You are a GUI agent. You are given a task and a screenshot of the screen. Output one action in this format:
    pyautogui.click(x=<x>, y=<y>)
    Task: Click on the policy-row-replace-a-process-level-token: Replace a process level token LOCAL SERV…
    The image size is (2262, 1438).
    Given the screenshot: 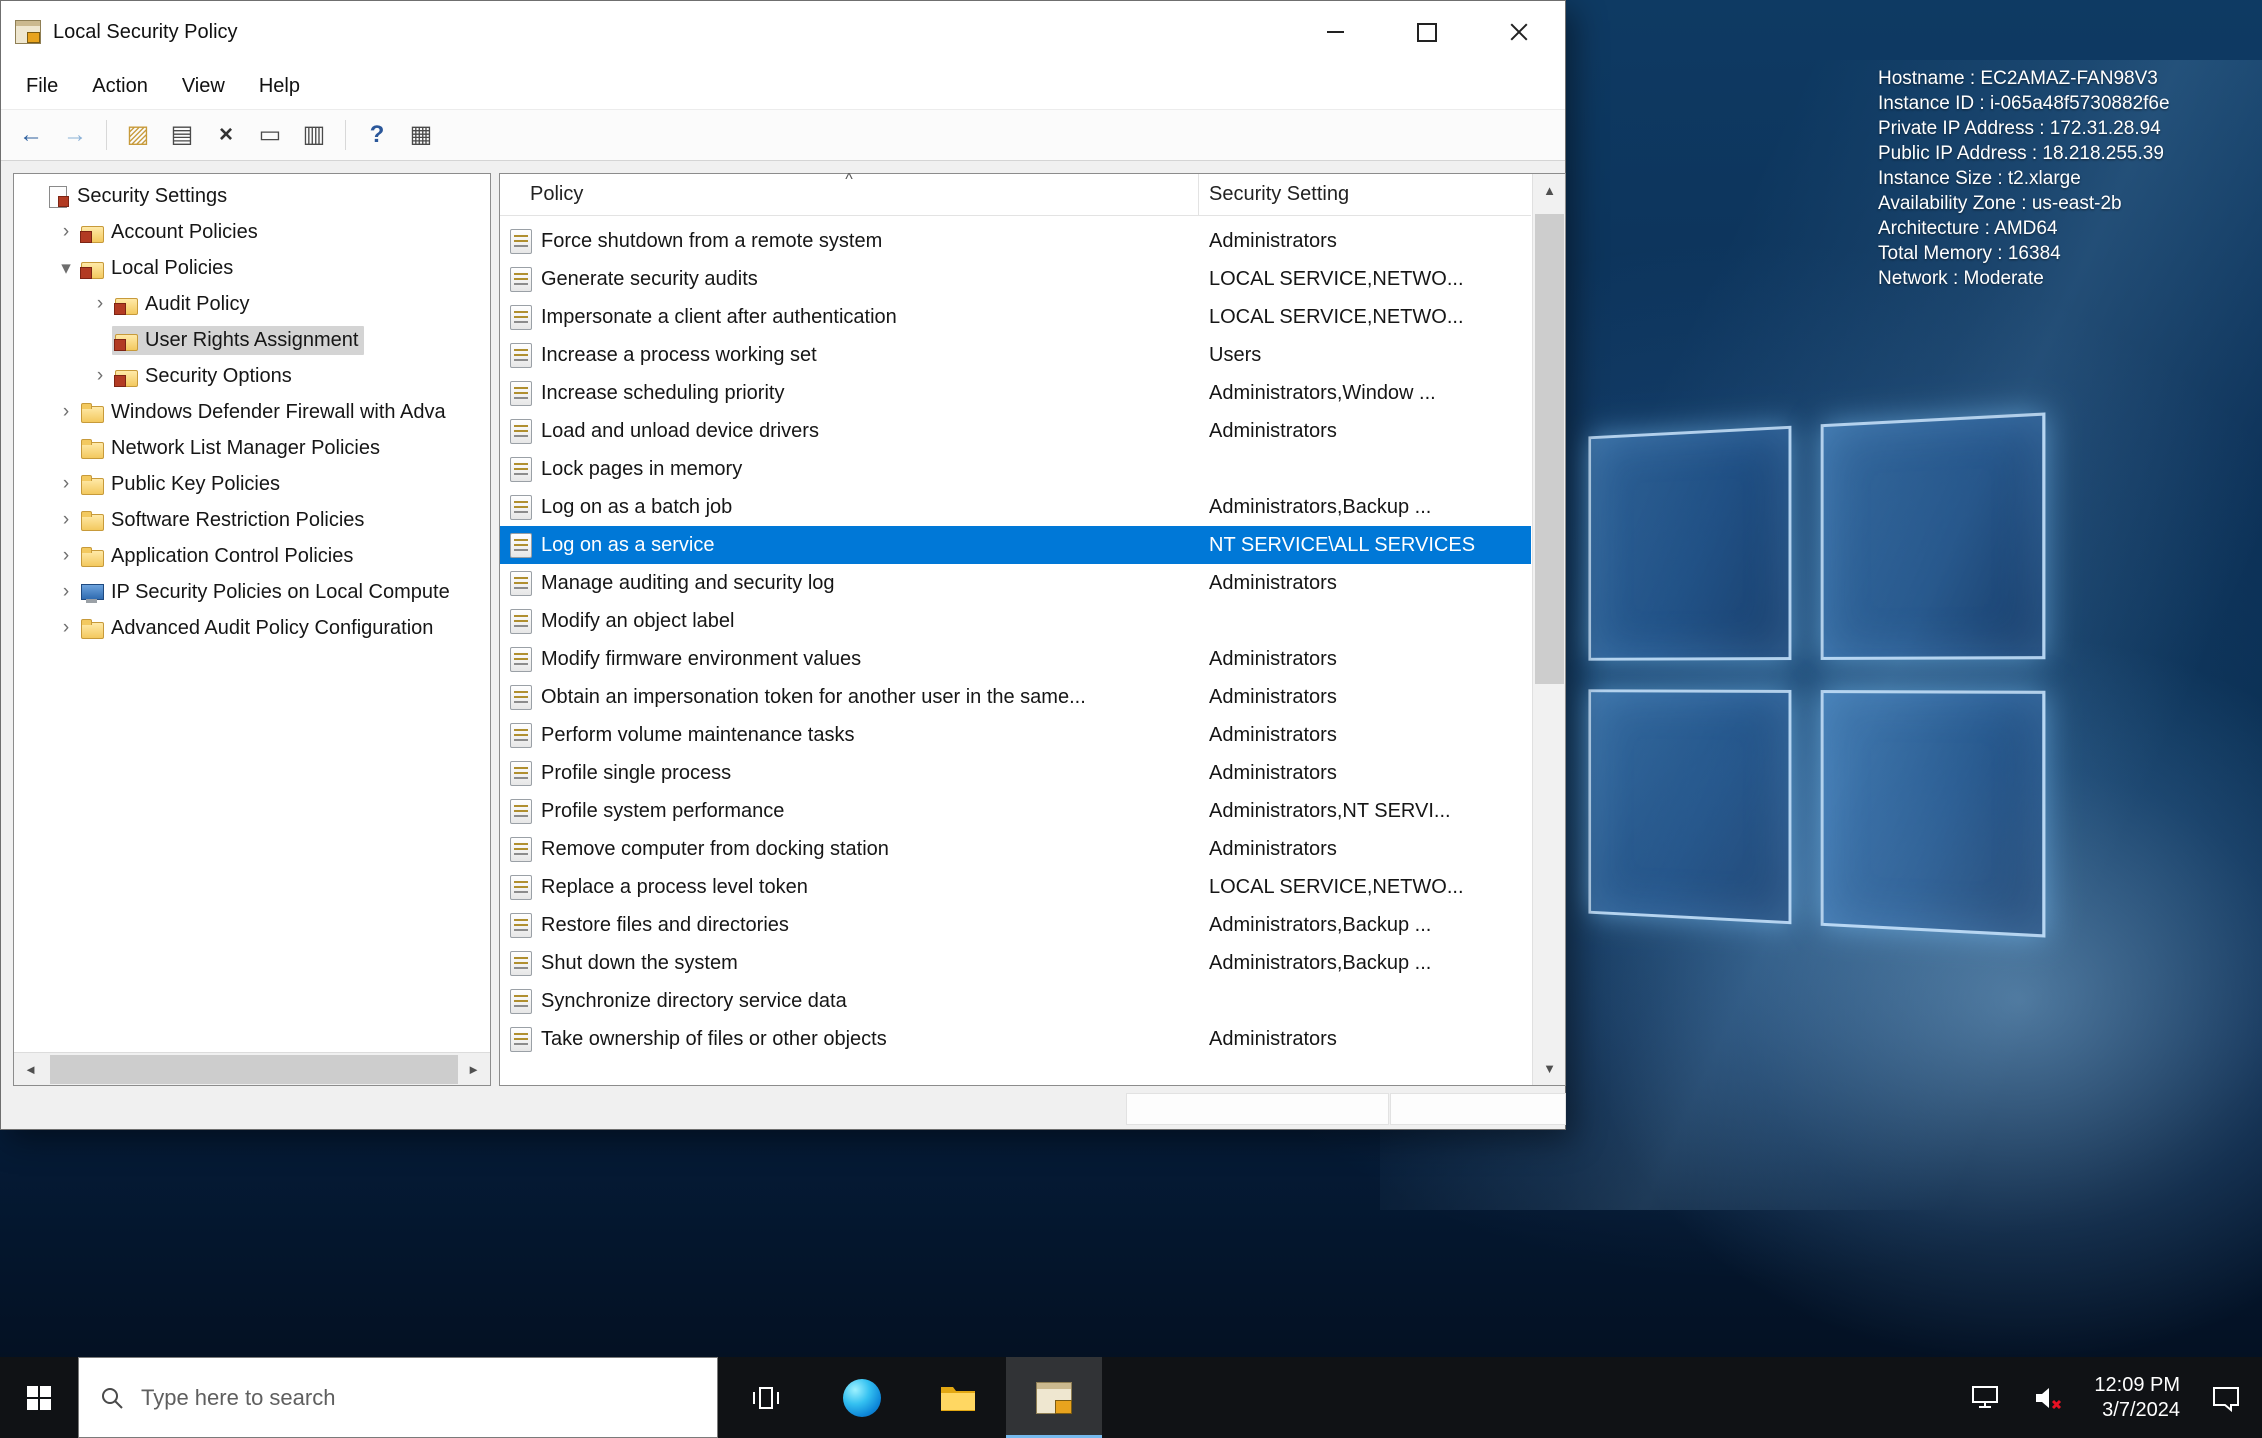 What is the action you would take?
    pyautogui.click(x=1015, y=887)
    